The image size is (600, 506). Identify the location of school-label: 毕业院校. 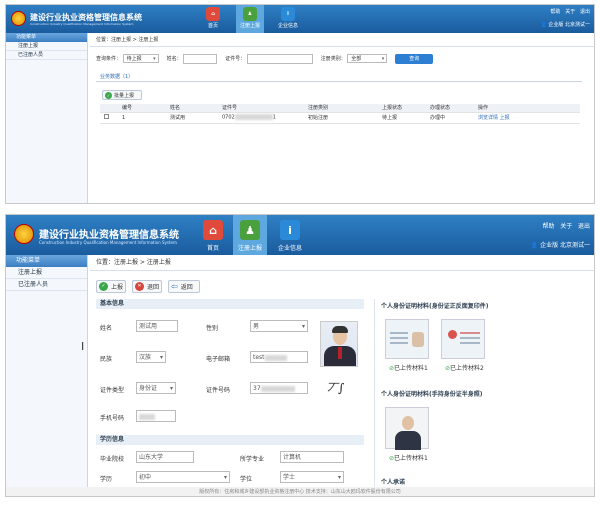
(112, 459).